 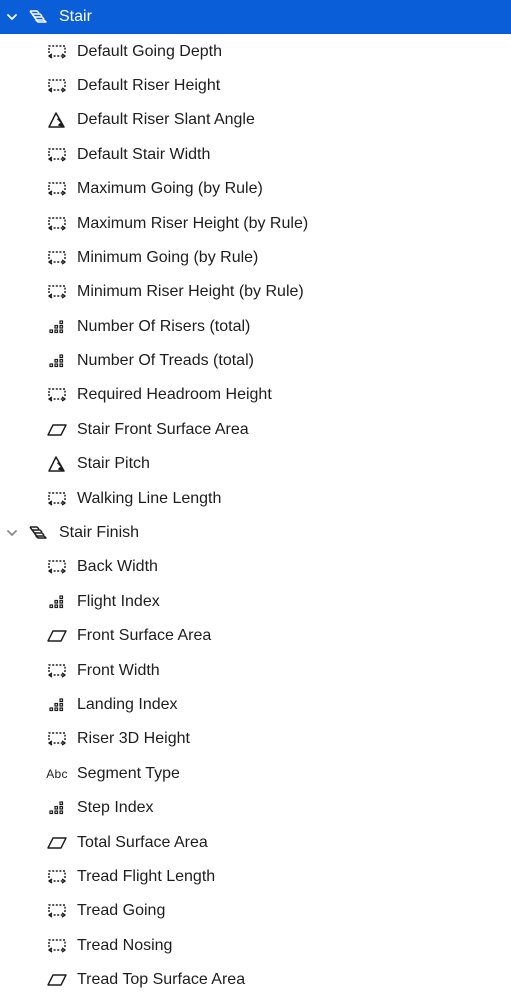 What do you see at coordinates (255, 430) in the screenshot?
I see `list-item: Stair Front Surface Area` at bounding box center [255, 430].